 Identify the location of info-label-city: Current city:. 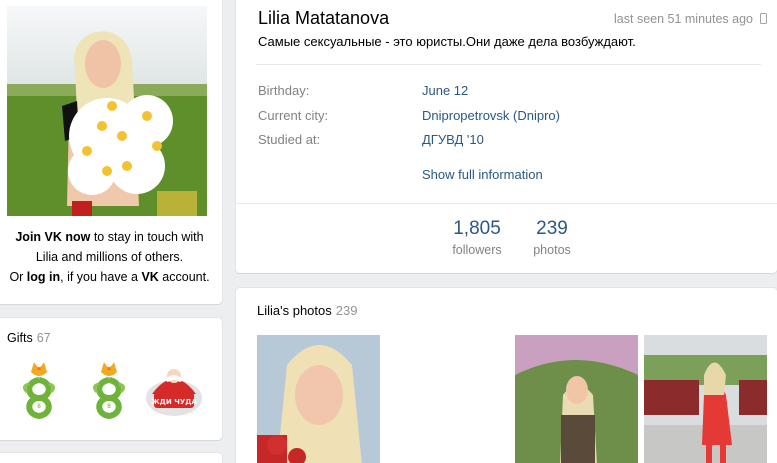
(293, 115).